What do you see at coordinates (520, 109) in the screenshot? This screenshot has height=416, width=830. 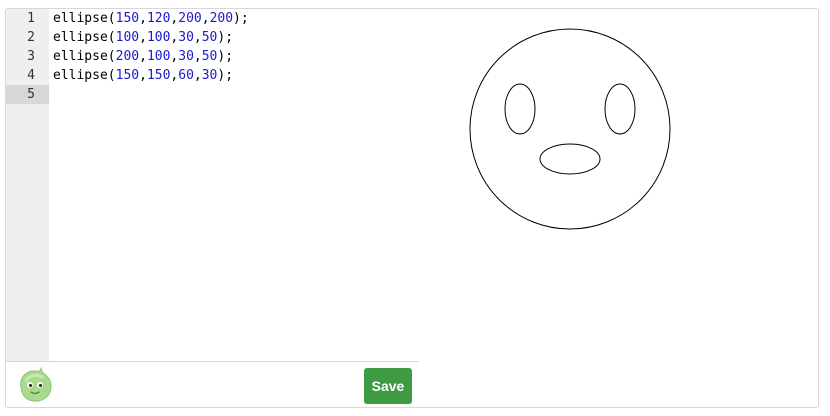 I see `left-eye-ellipse` at bounding box center [520, 109].